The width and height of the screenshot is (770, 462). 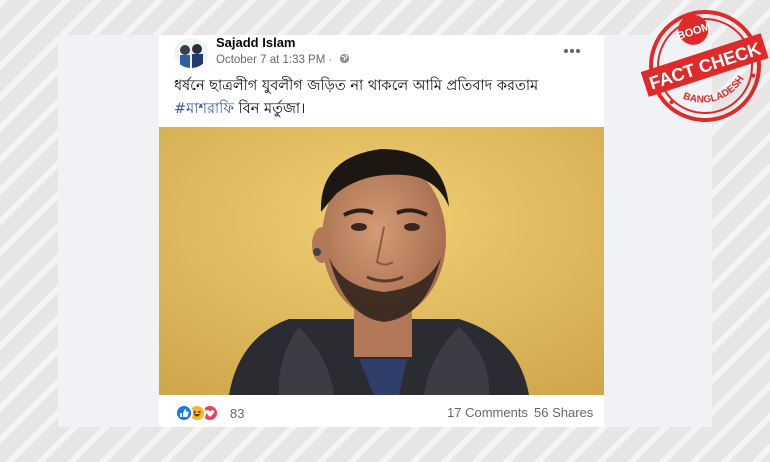 I want to click on post-meta: October 7 at 1:33 PM ·, so click(x=283, y=60).